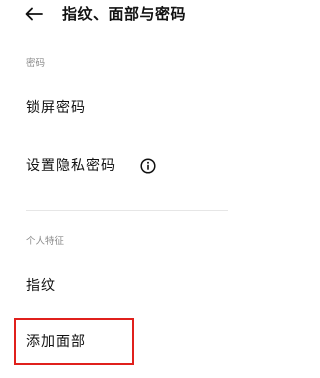  Describe the element at coordinates (124, 14) in the screenshot. I see `page-title: 指纹、面部与密码` at that location.